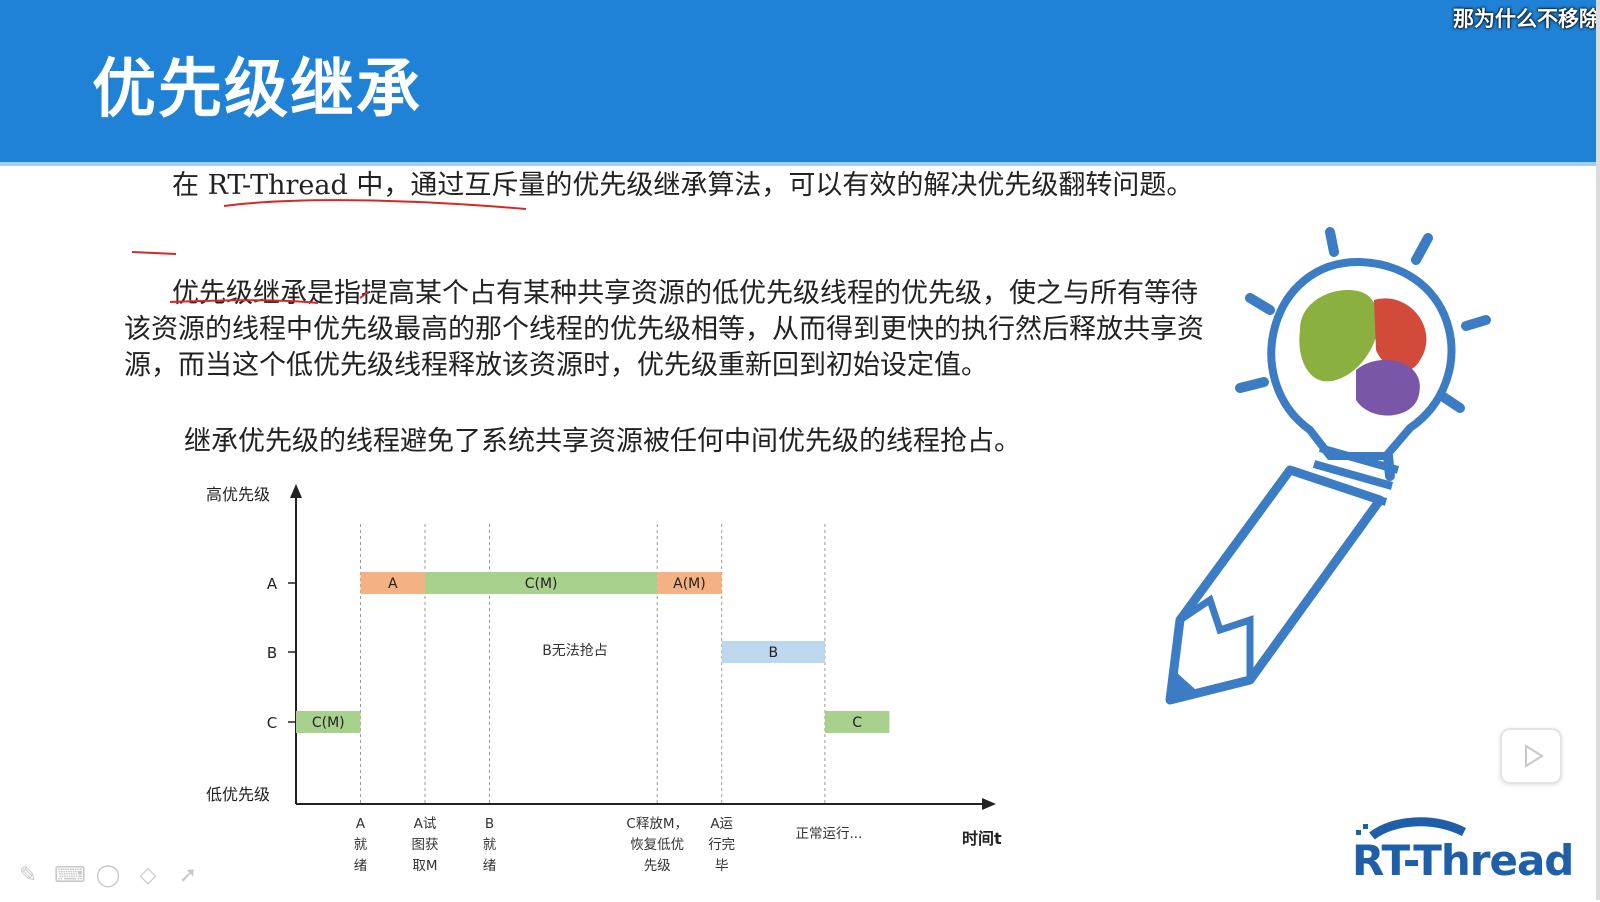 The height and width of the screenshot is (902, 1600). I want to click on event-label: C释放M，, so click(657, 824).